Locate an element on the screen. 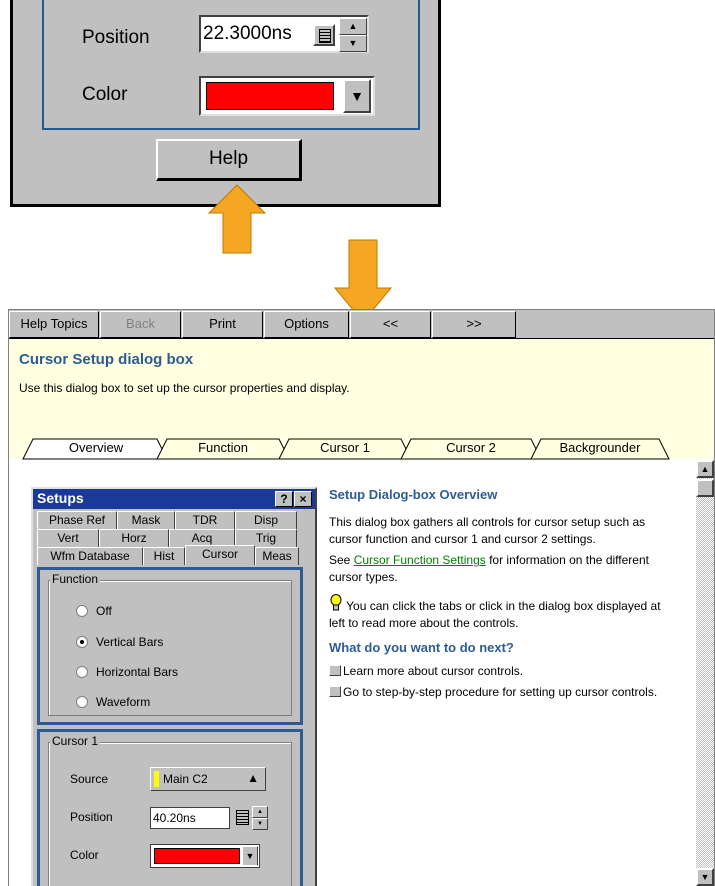 The width and height of the screenshot is (715, 886). help-button: Help is located at coordinates (229, 160).